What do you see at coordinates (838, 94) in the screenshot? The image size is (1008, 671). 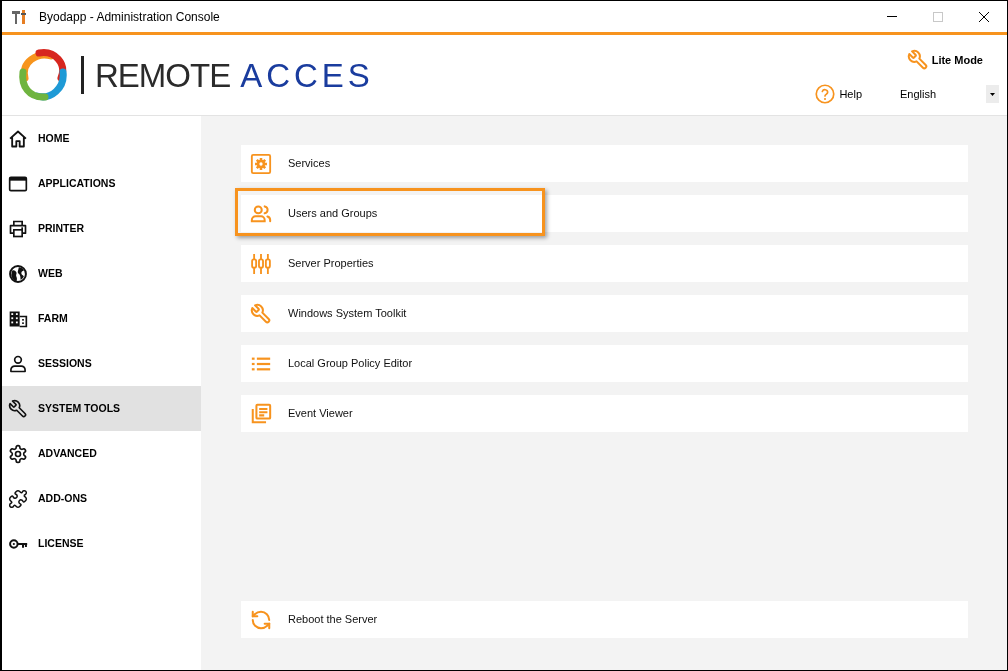 I see `help-button: Help` at bounding box center [838, 94].